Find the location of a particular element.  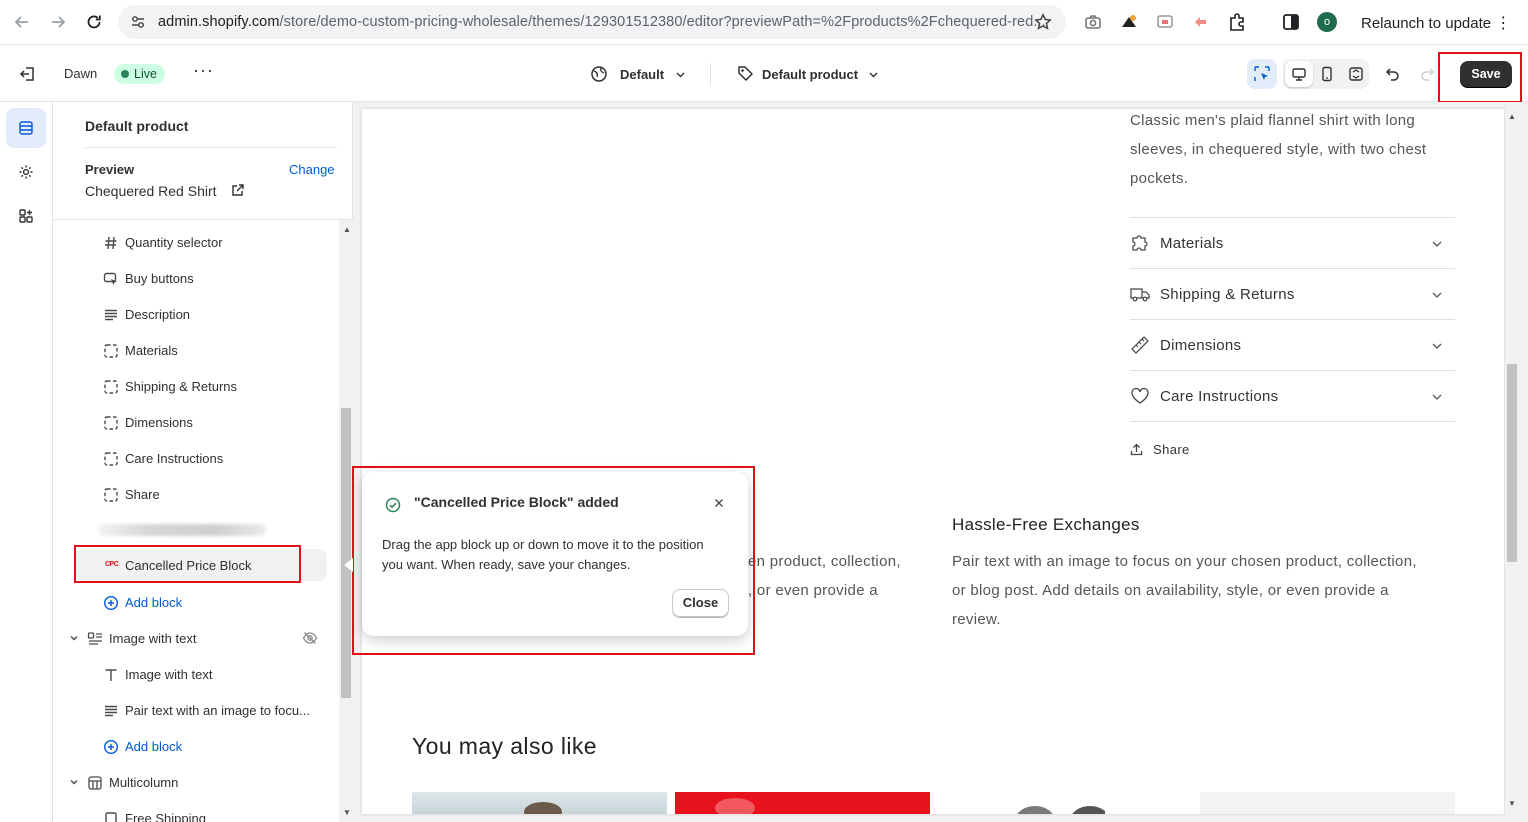

sidebar-item-free-shipping: Free Shipping is located at coordinates (193, 812).